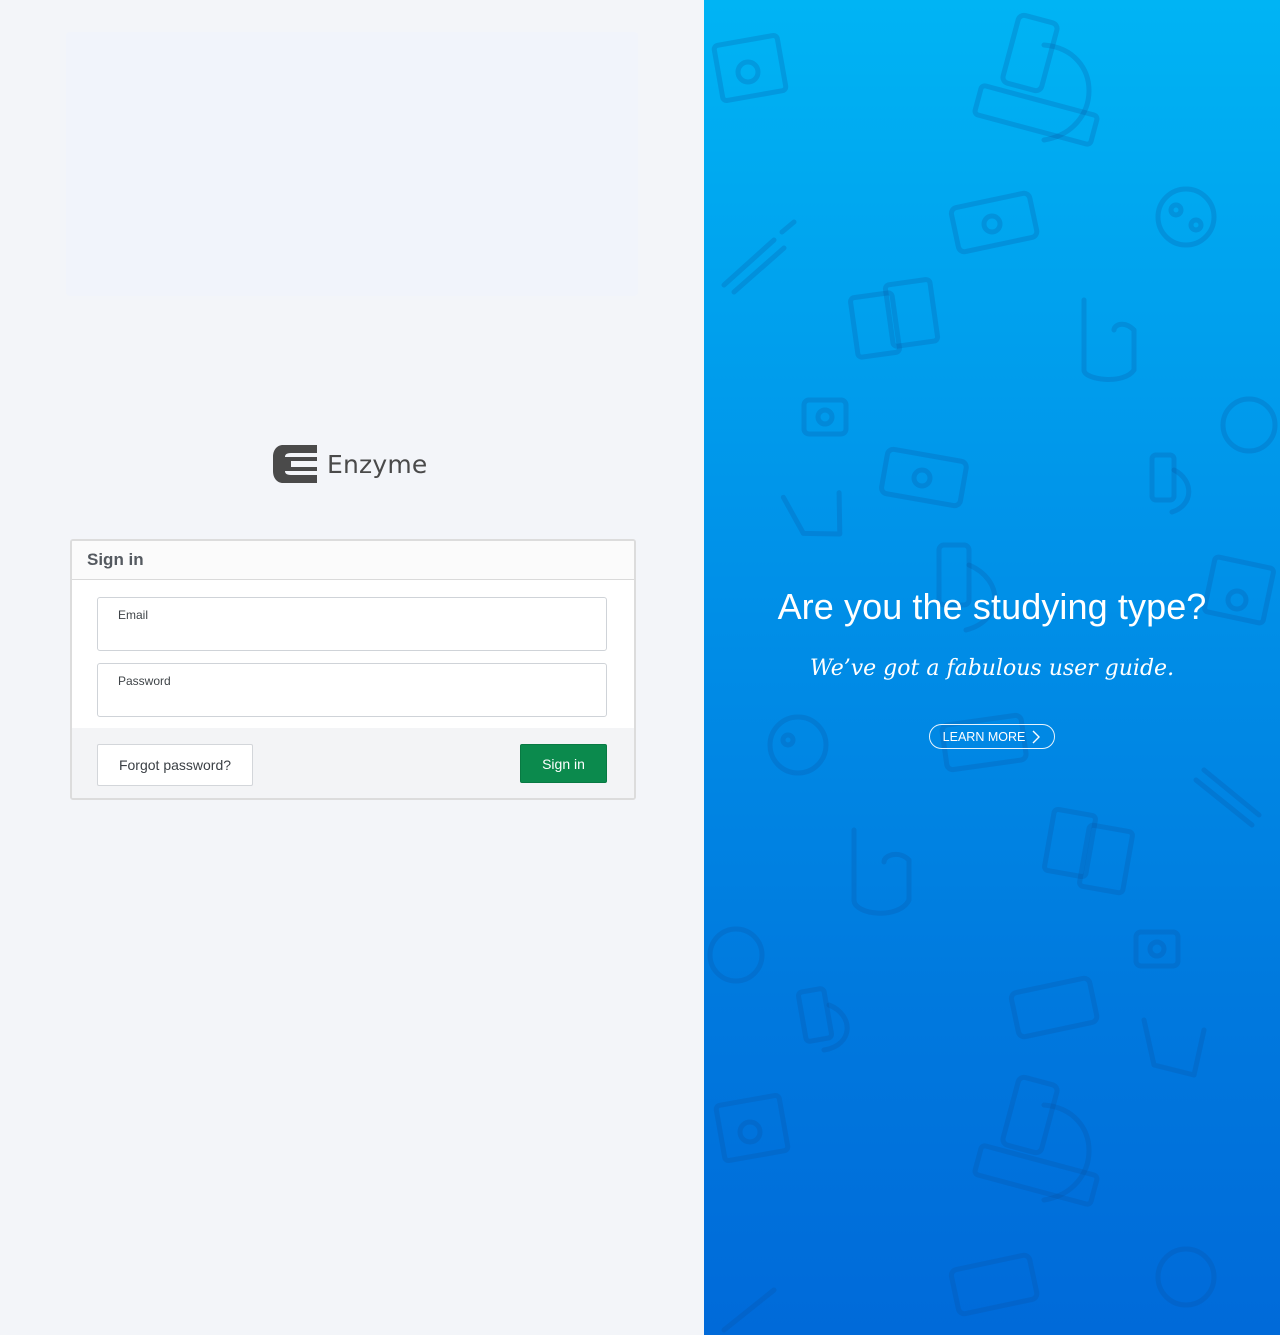 Image resolution: width=1280 pixels, height=1335 pixels. Describe the element at coordinates (353, 560) in the screenshot. I see `signin-card-header: Sign in` at that location.